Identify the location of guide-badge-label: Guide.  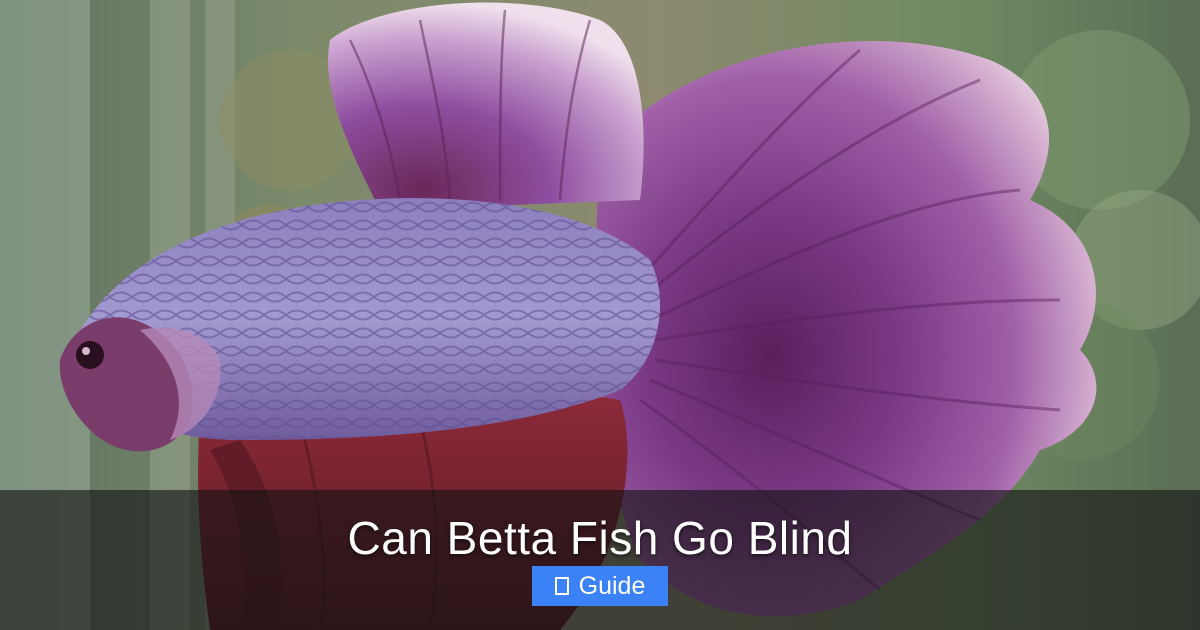
(612, 586).